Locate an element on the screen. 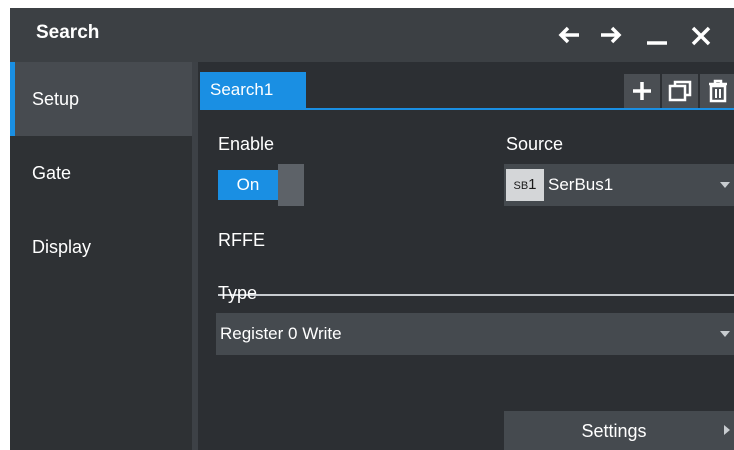 This screenshot has width=734, height=450. serial-bus-badge: SB1 is located at coordinates (525, 185).